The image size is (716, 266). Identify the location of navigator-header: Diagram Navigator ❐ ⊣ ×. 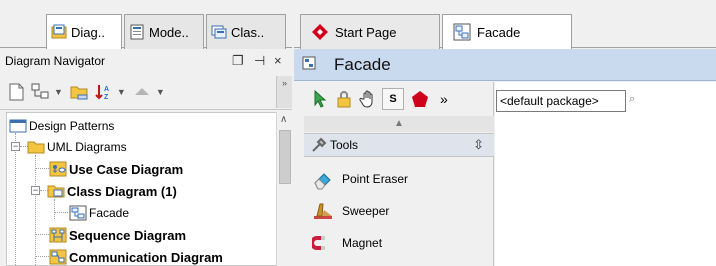
(146, 61).